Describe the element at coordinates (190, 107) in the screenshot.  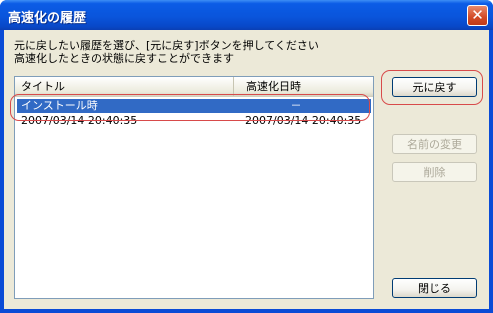
I see `annotation-highlight-row` at that location.